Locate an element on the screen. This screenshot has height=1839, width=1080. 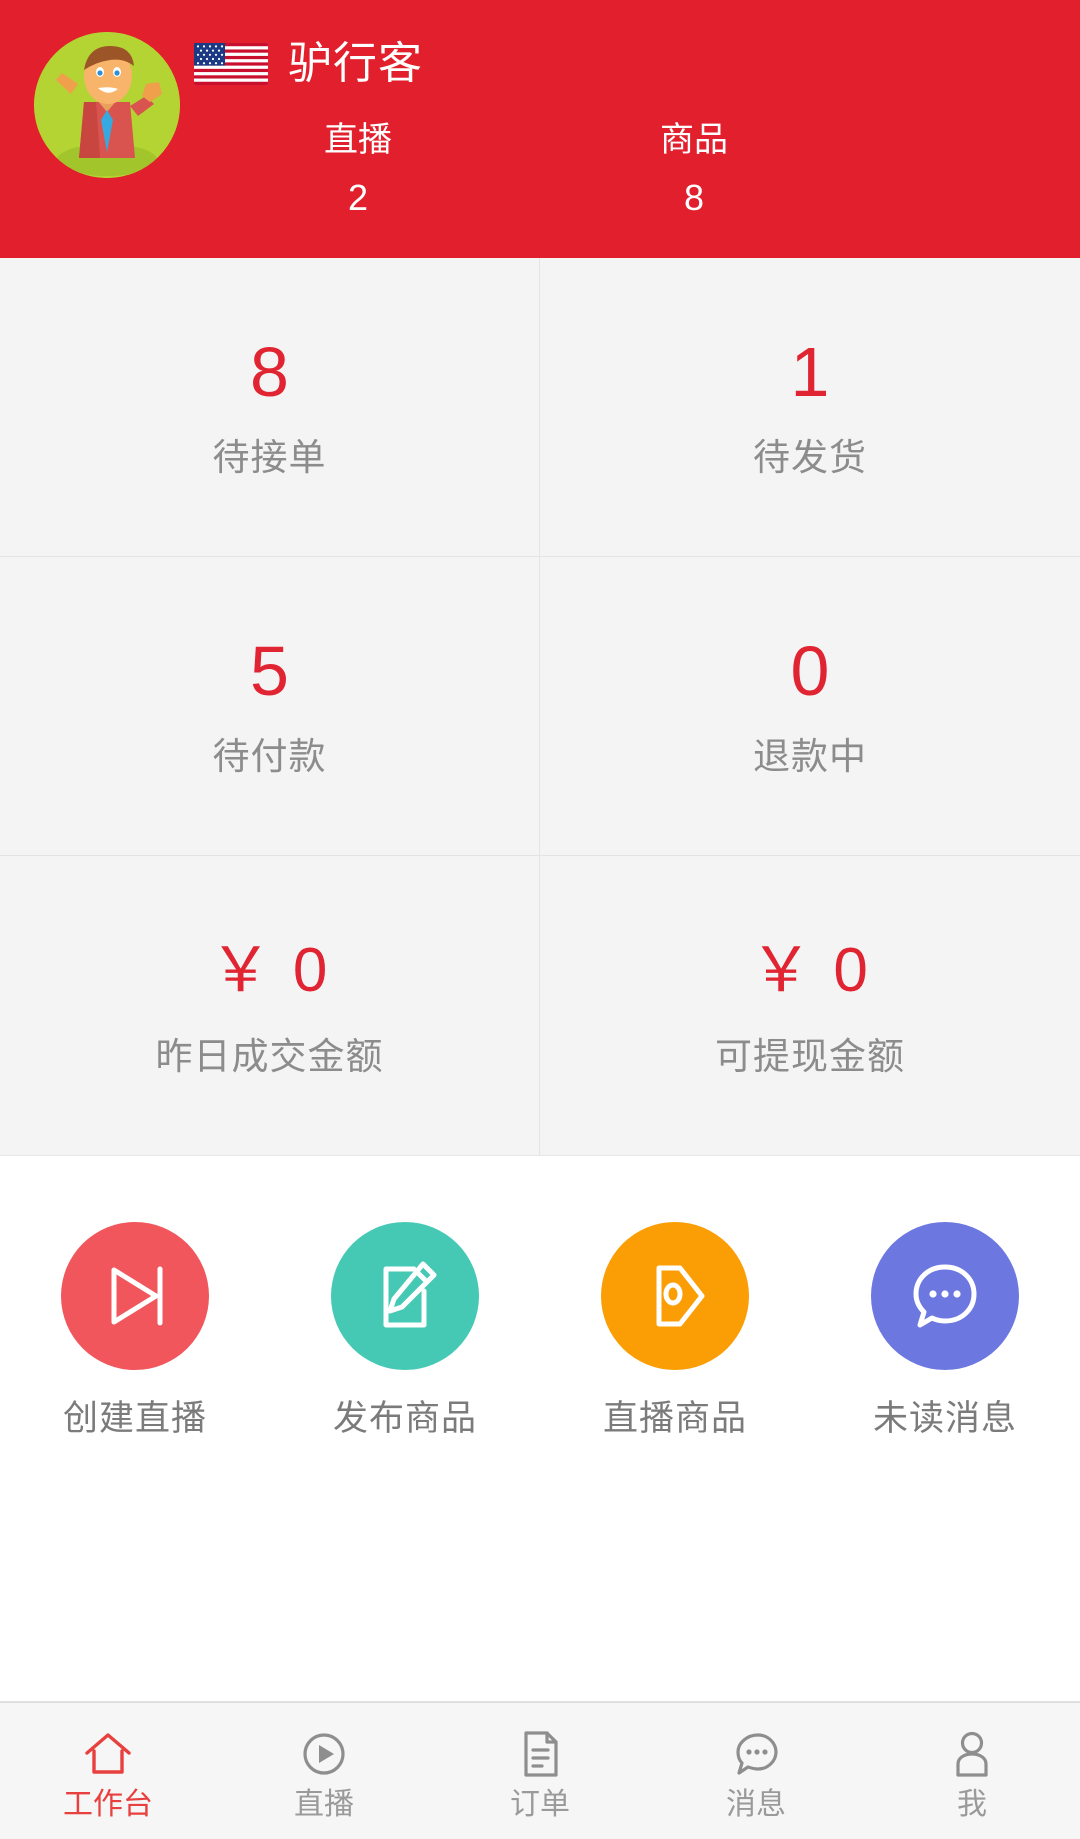
tab-label: 消息 is located at coordinates (756, 1804).